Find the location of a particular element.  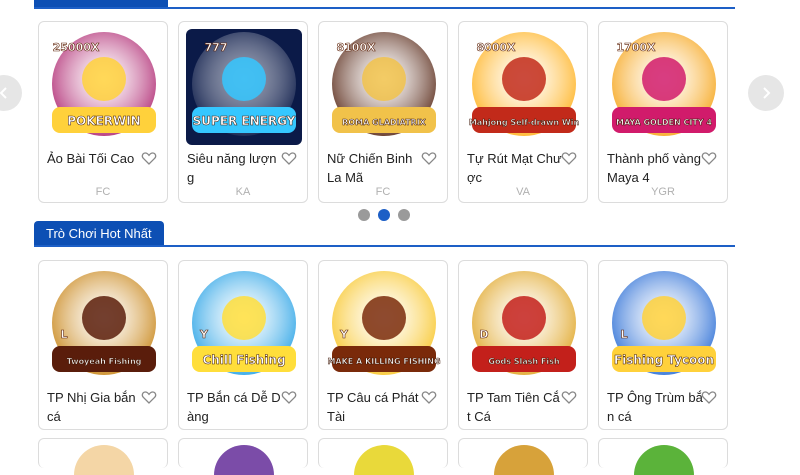

game-thumbnail: L Twoyeah Fishing is located at coordinates (104, 326).